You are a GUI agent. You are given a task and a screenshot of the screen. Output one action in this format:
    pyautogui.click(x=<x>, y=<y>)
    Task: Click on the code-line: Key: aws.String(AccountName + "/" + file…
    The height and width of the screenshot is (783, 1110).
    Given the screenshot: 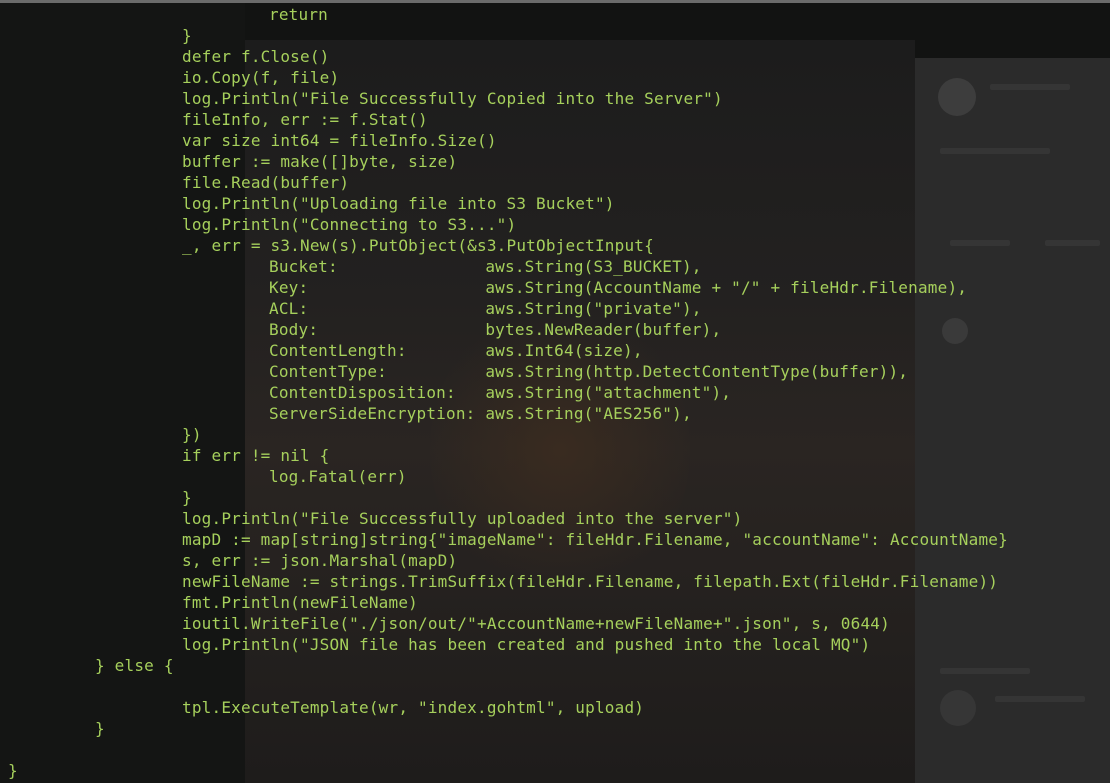 What is the action you would take?
    pyautogui.click(x=618, y=287)
    